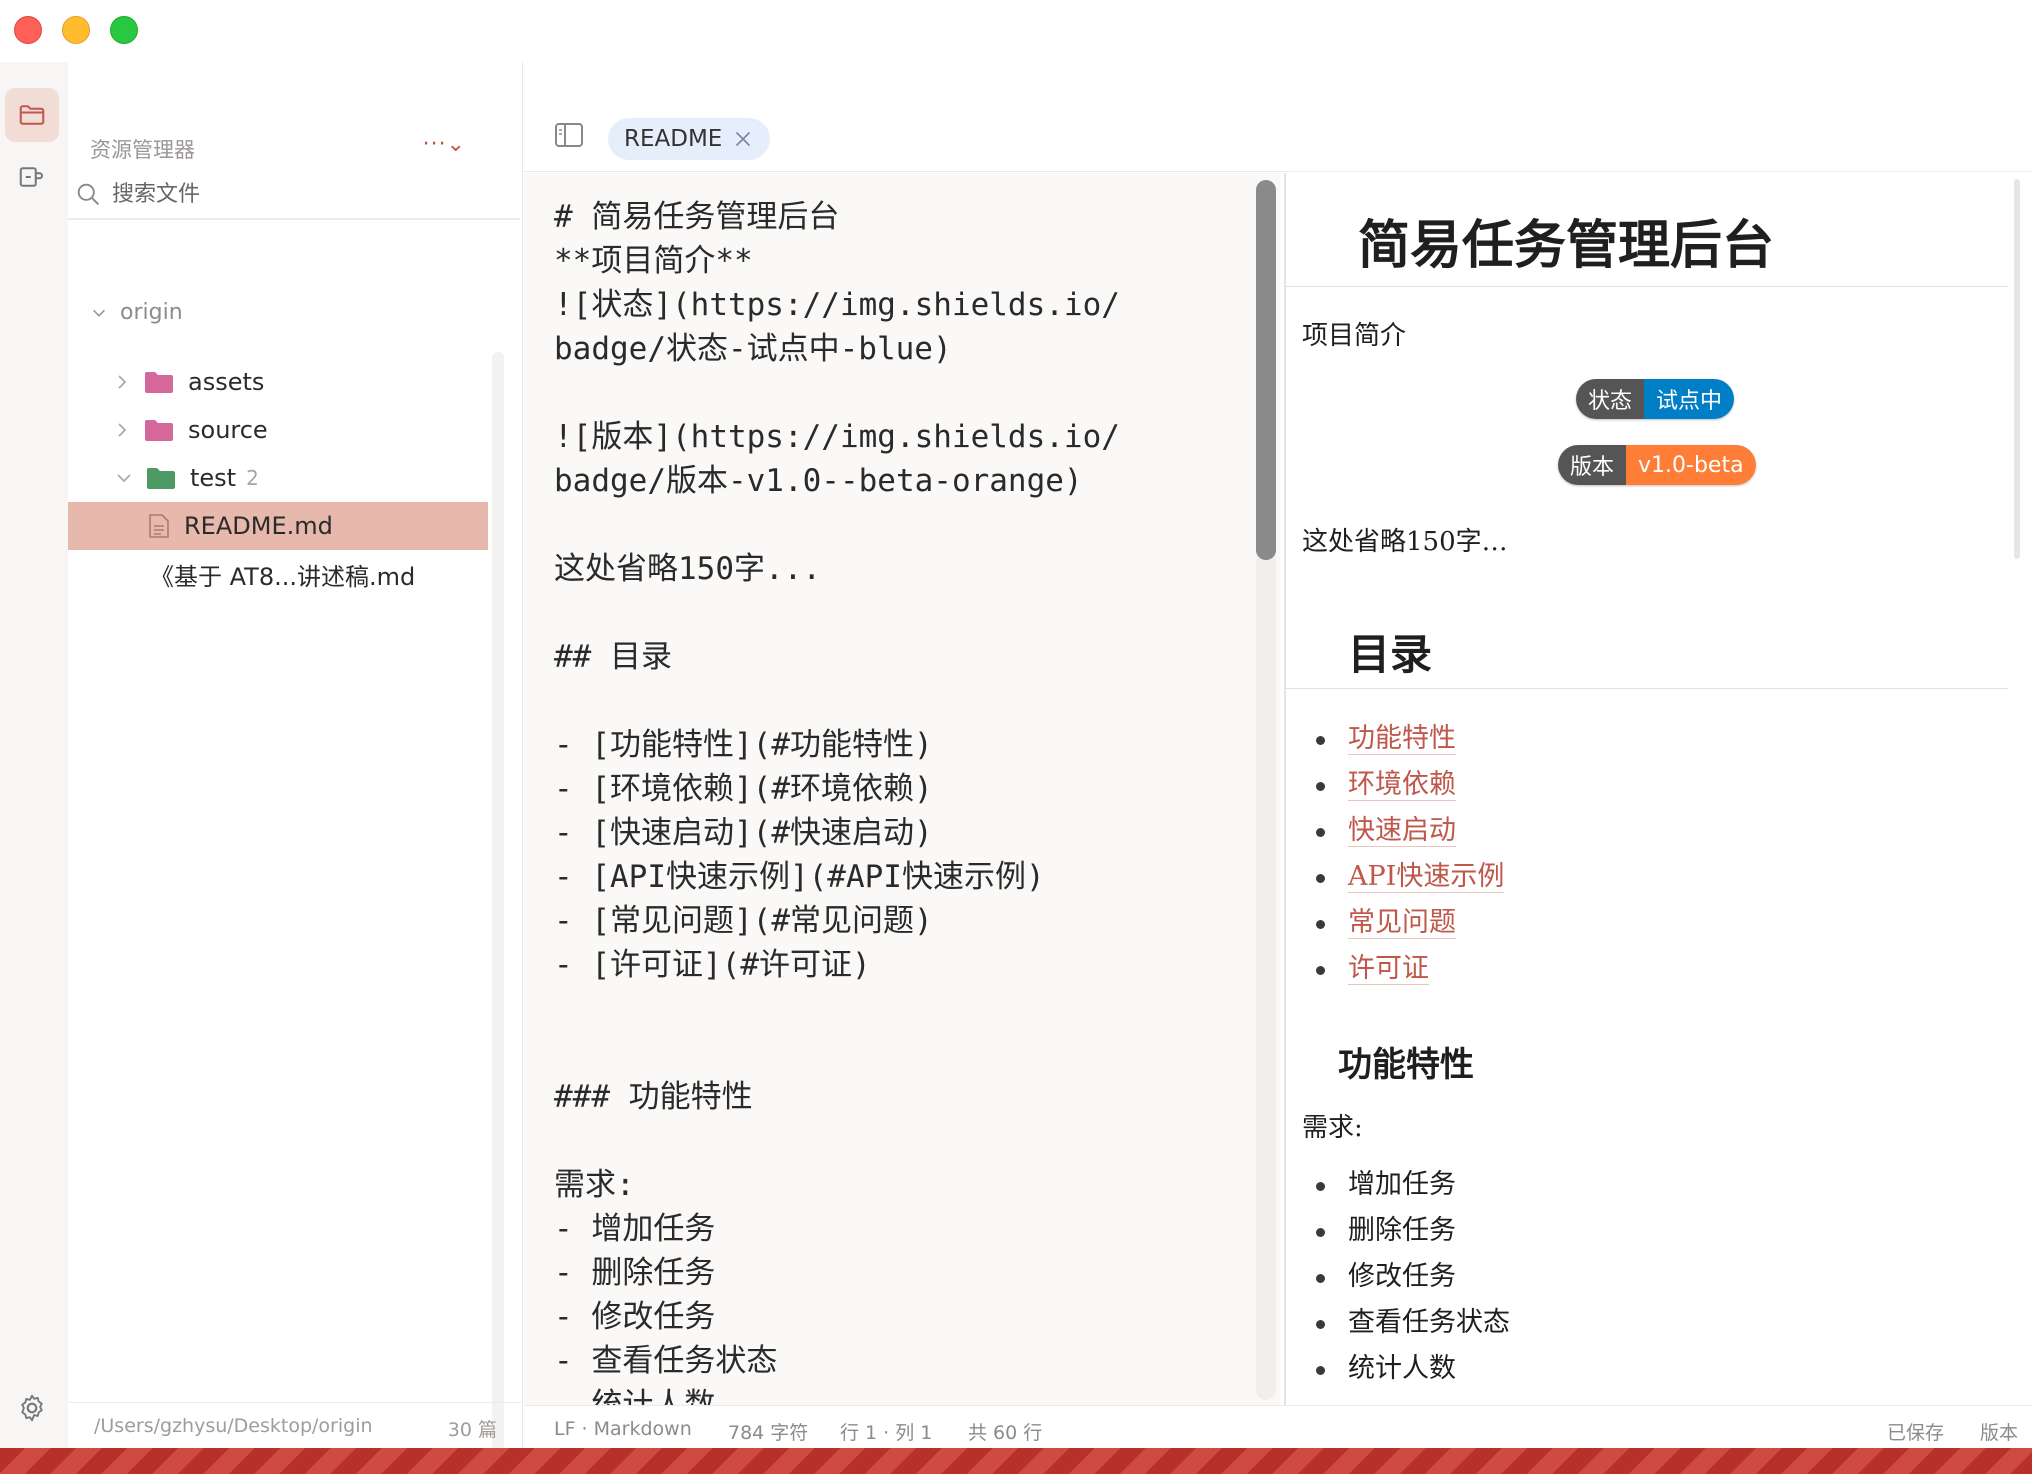 The height and width of the screenshot is (1474, 2032). Describe the element at coordinates (2017, 369) in the screenshot. I see `preview-scrollbar` at that location.